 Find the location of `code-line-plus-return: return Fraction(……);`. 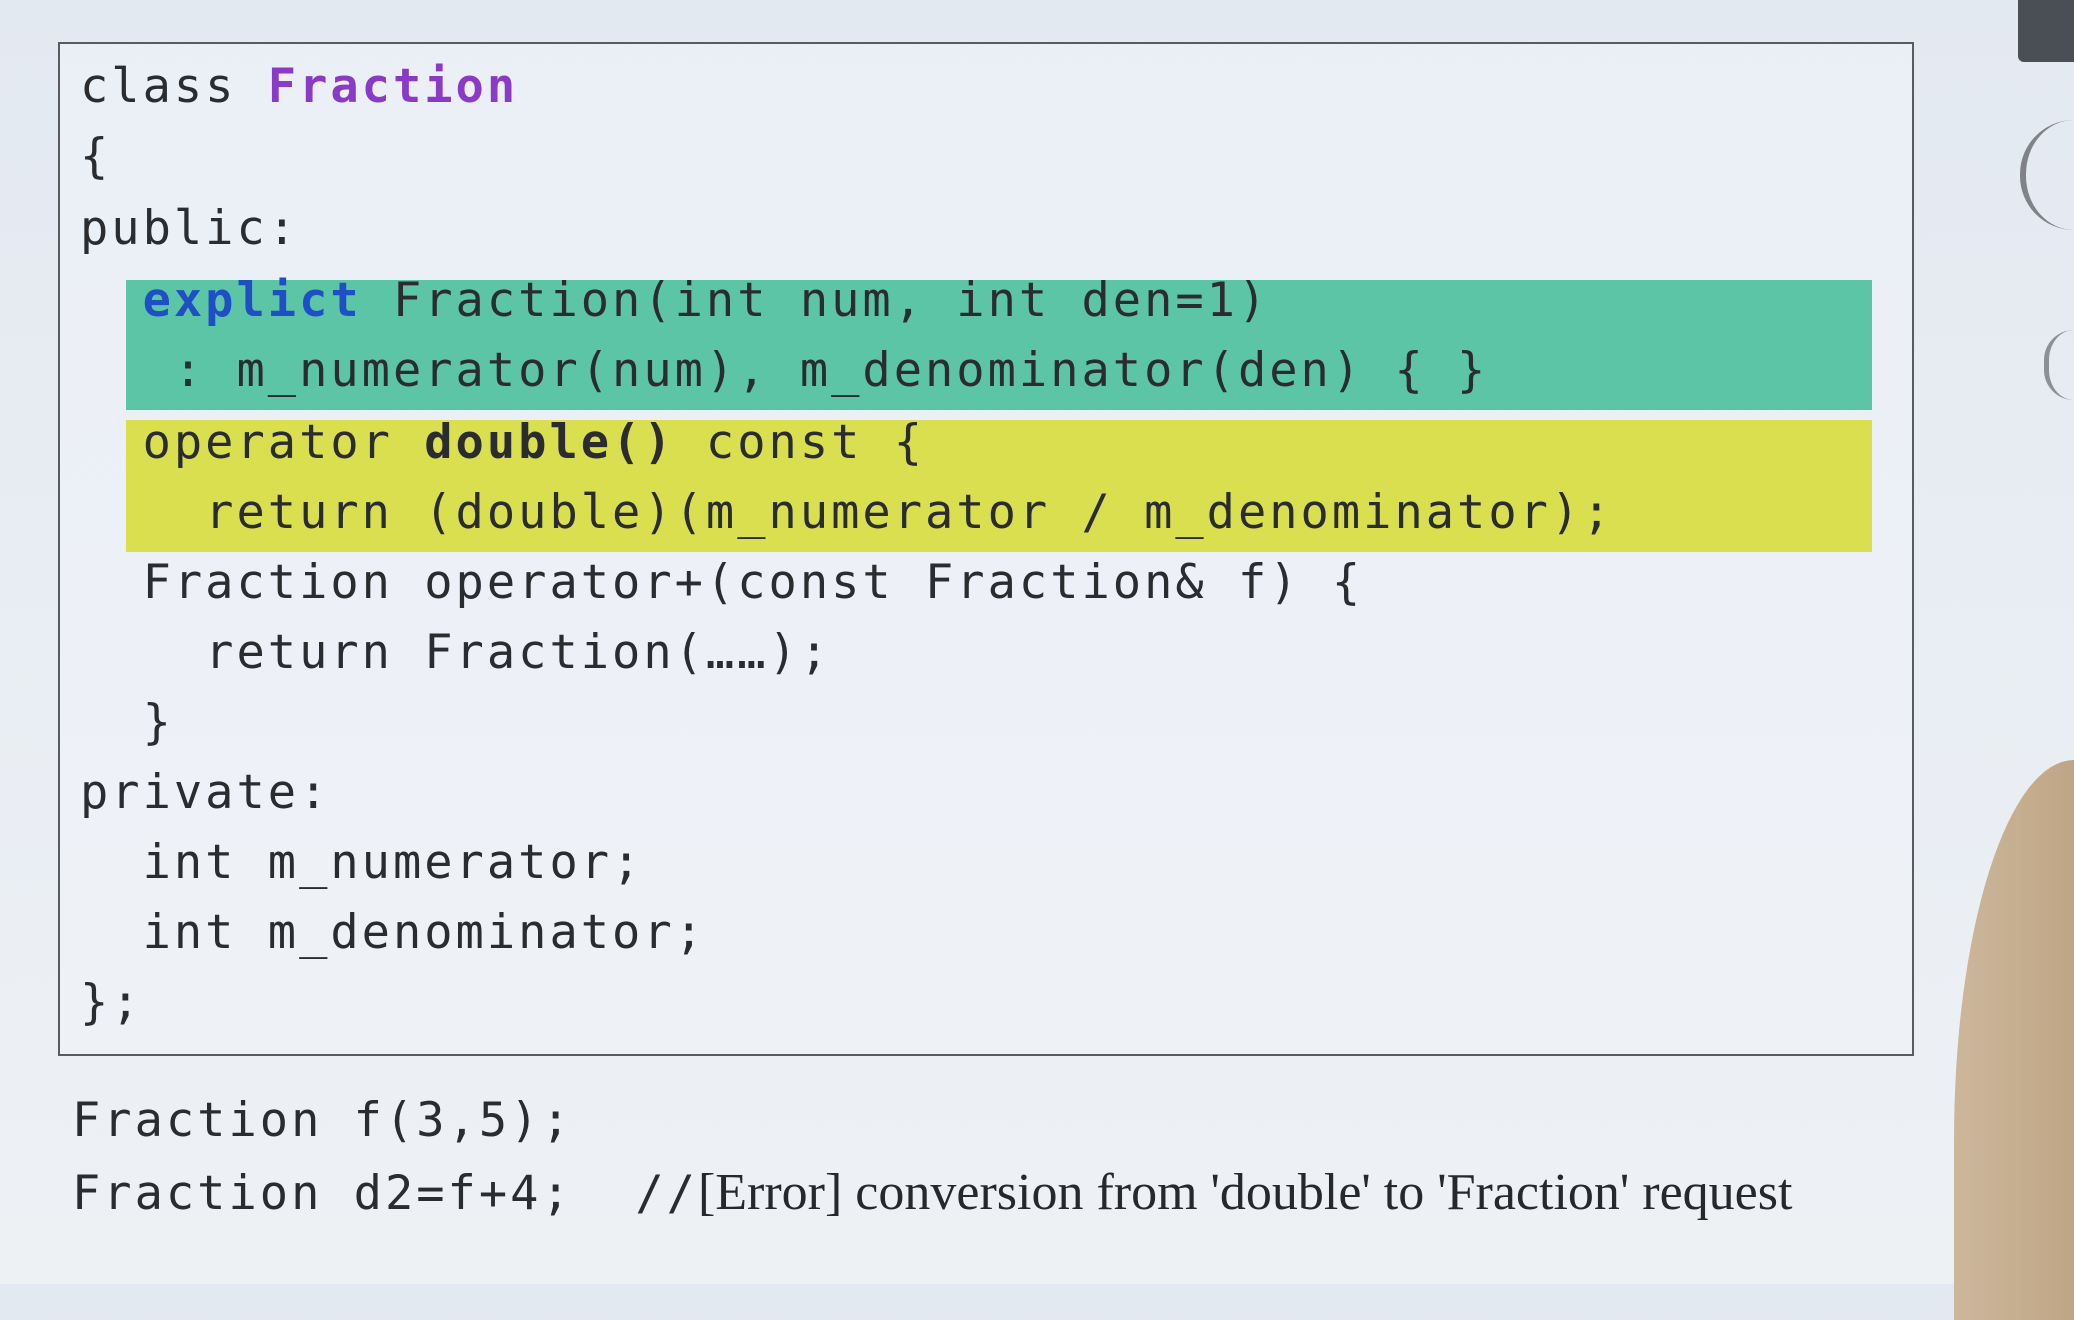

code-line-plus-return: return Fraction(……); is located at coordinates (455, 653).